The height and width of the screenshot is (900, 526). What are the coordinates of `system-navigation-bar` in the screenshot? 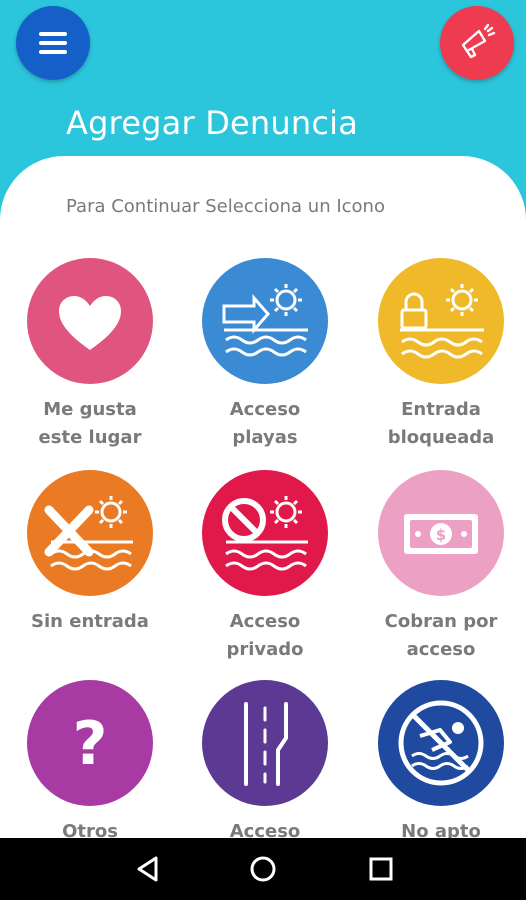 It's located at (263, 869).